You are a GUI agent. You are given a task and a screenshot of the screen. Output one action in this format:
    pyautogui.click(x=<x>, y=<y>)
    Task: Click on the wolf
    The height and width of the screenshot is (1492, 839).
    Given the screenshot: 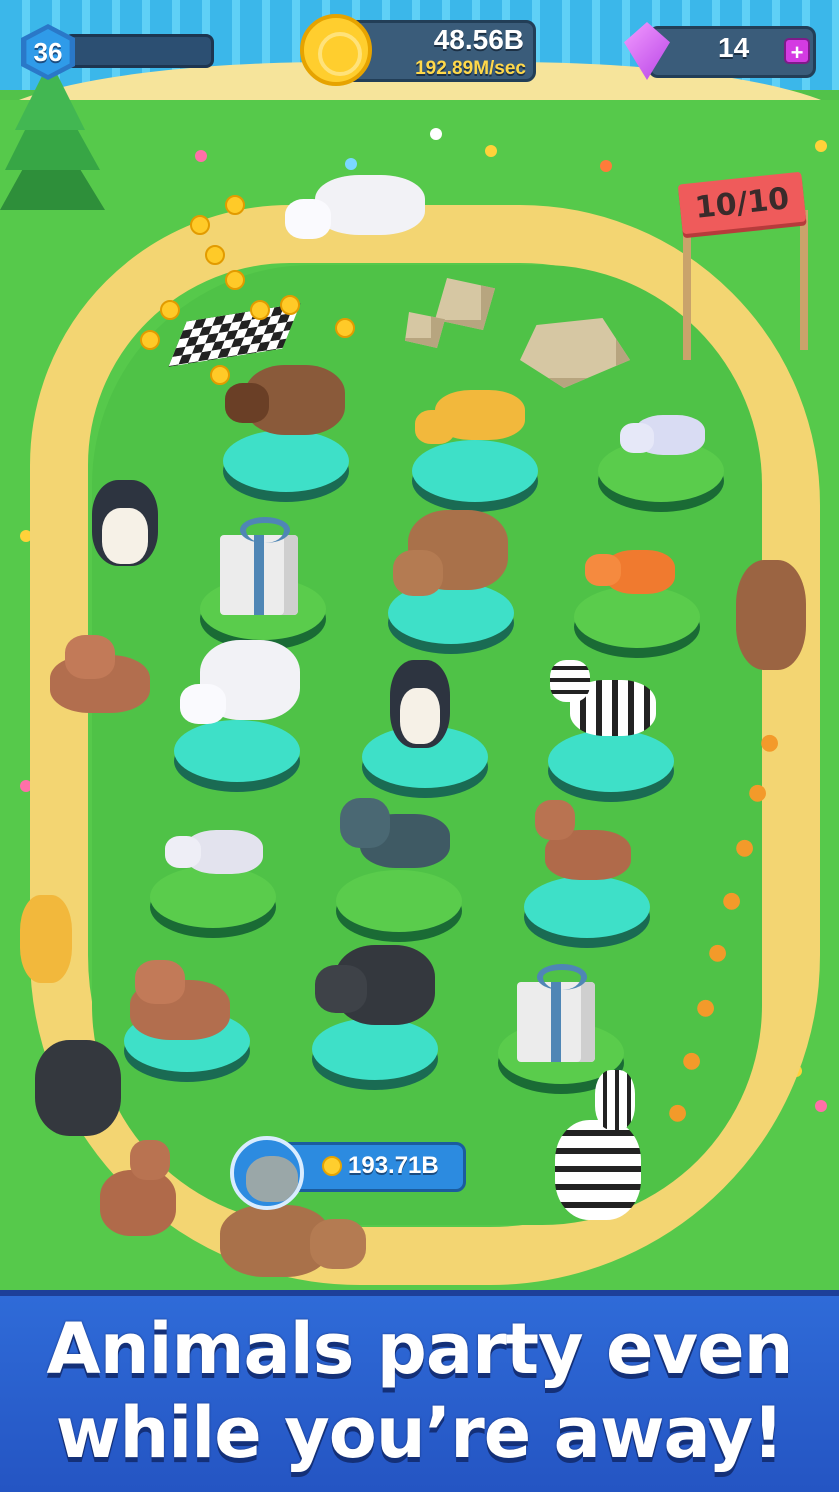 What is the action you would take?
    pyautogui.click(x=395, y=843)
    